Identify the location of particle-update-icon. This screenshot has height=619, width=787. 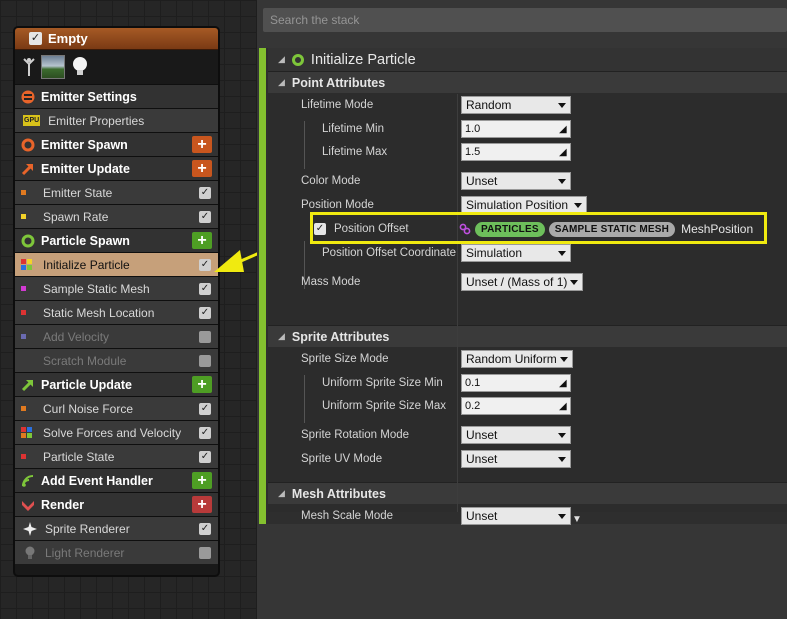
(28, 385).